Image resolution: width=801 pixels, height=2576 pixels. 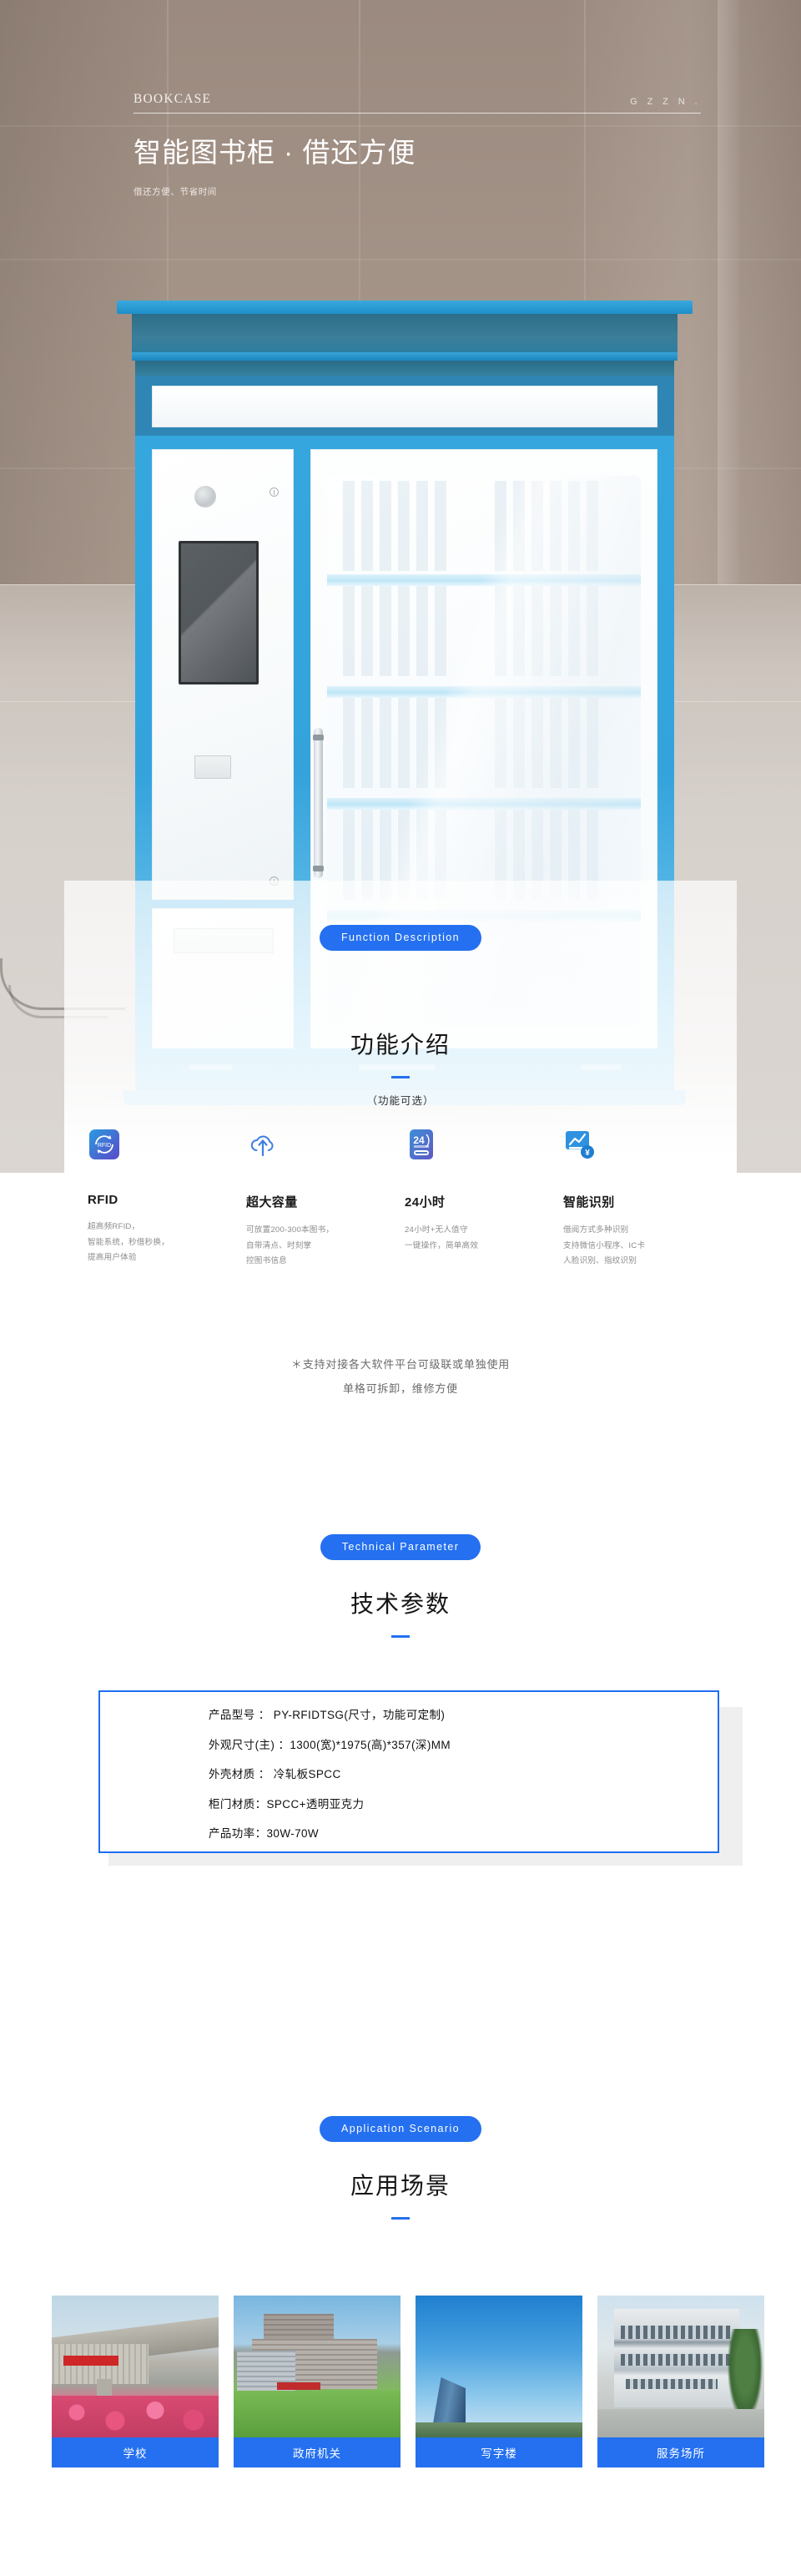 What do you see at coordinates (400, 1045) in the screenshot?
I see `function-section-title: 功能介绍` at bounding box center [400, 1045].